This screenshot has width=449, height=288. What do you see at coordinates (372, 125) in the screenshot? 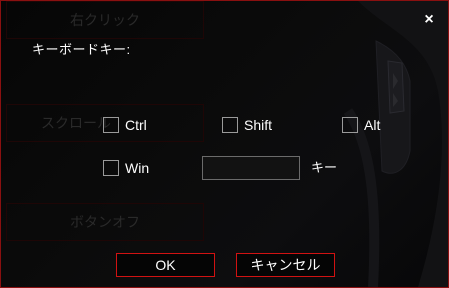
I see `alt-checkbox-label: Alt` at bounding box center [372, 125].